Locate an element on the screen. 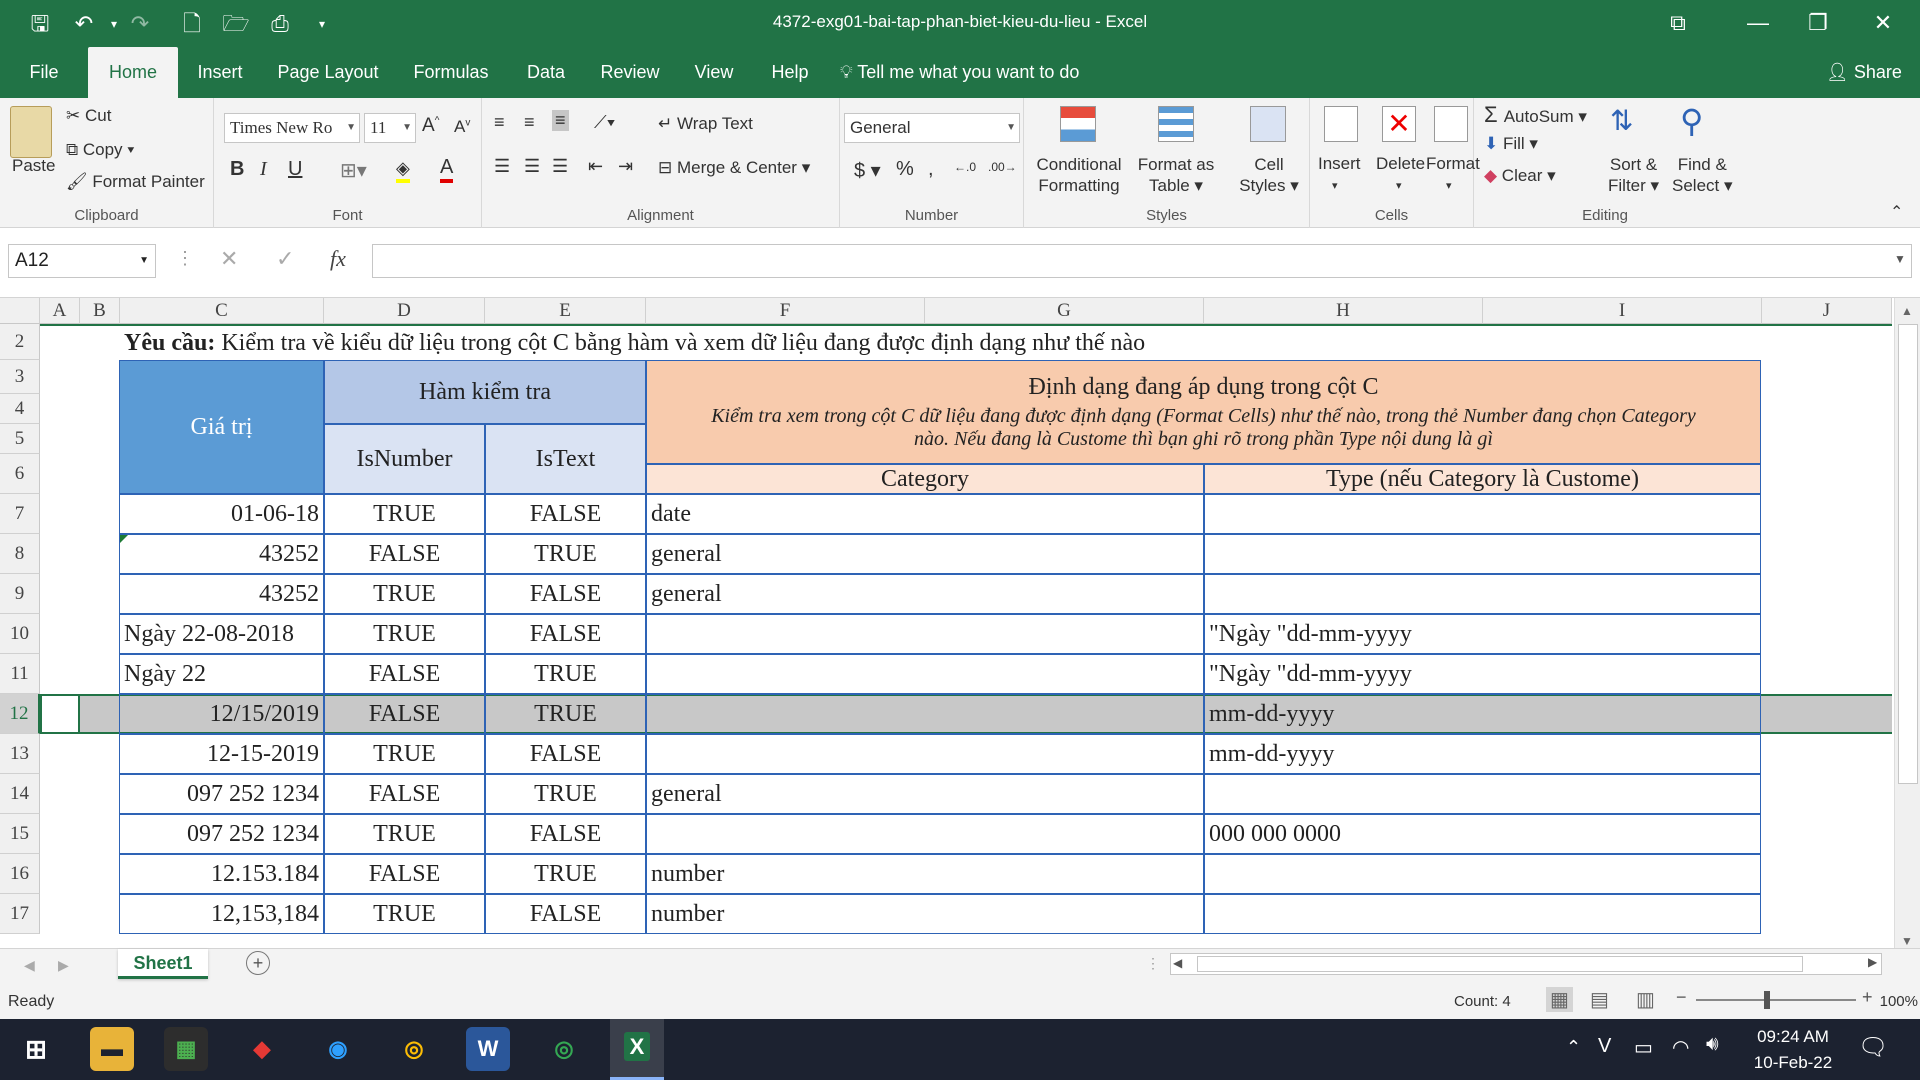  column-header-j: J is located at coordinates (1827, 311).